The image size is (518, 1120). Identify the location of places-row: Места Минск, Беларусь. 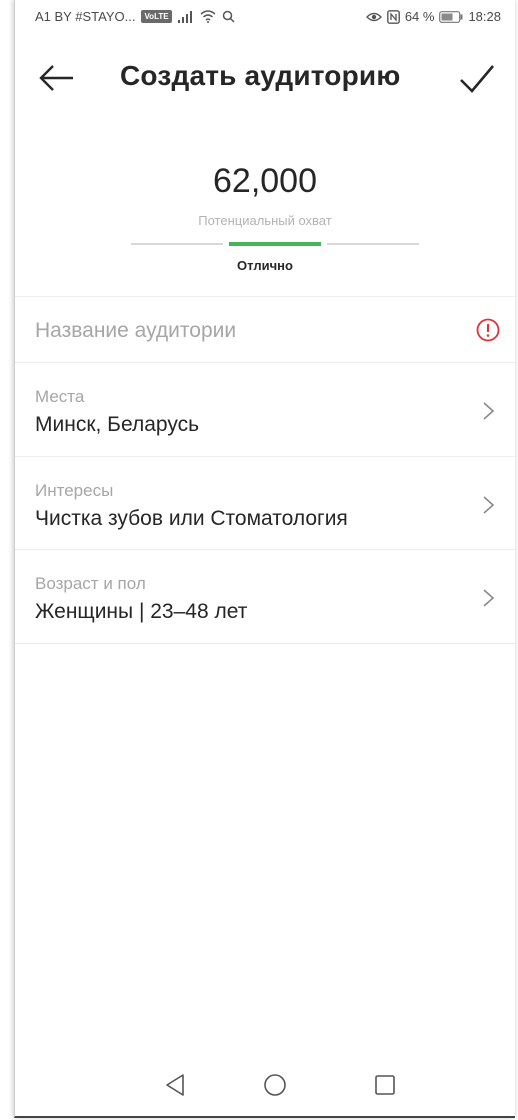
(265, 409).